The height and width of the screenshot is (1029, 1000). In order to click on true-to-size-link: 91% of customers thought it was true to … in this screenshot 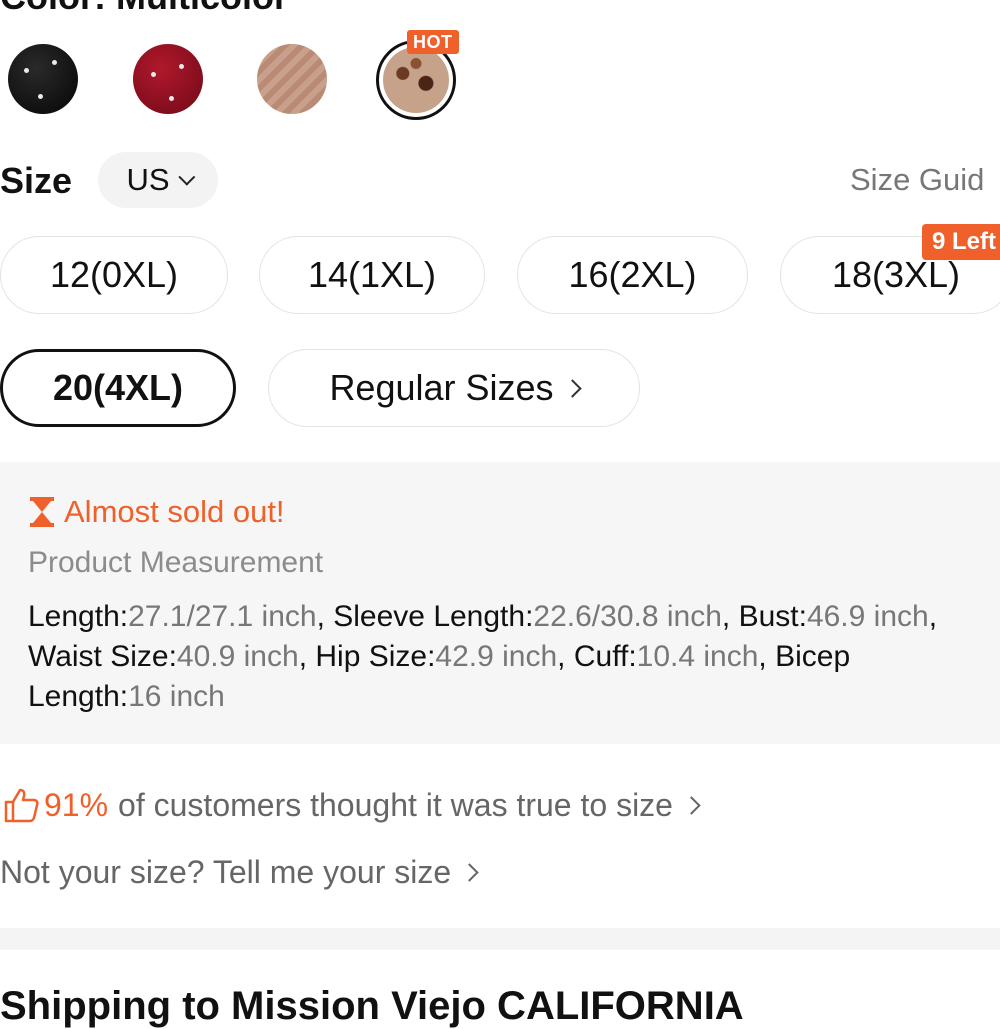, I will do `click(351, 805)`.